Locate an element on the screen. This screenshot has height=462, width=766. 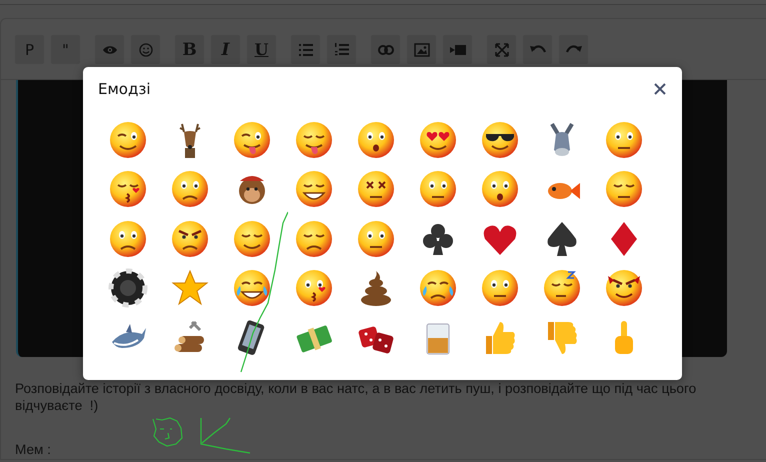
surprised-face-icon is located at coordinates (376, 140).